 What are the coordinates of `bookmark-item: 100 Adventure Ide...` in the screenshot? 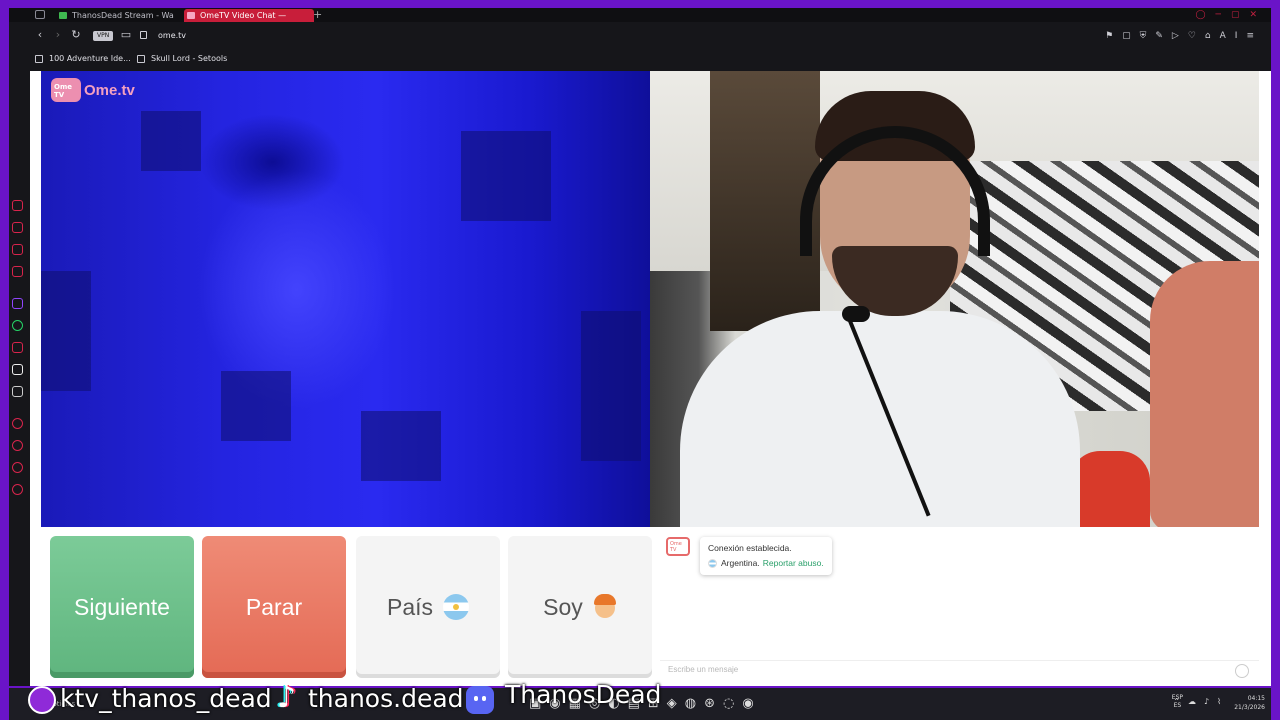 It's located at (83, 58).